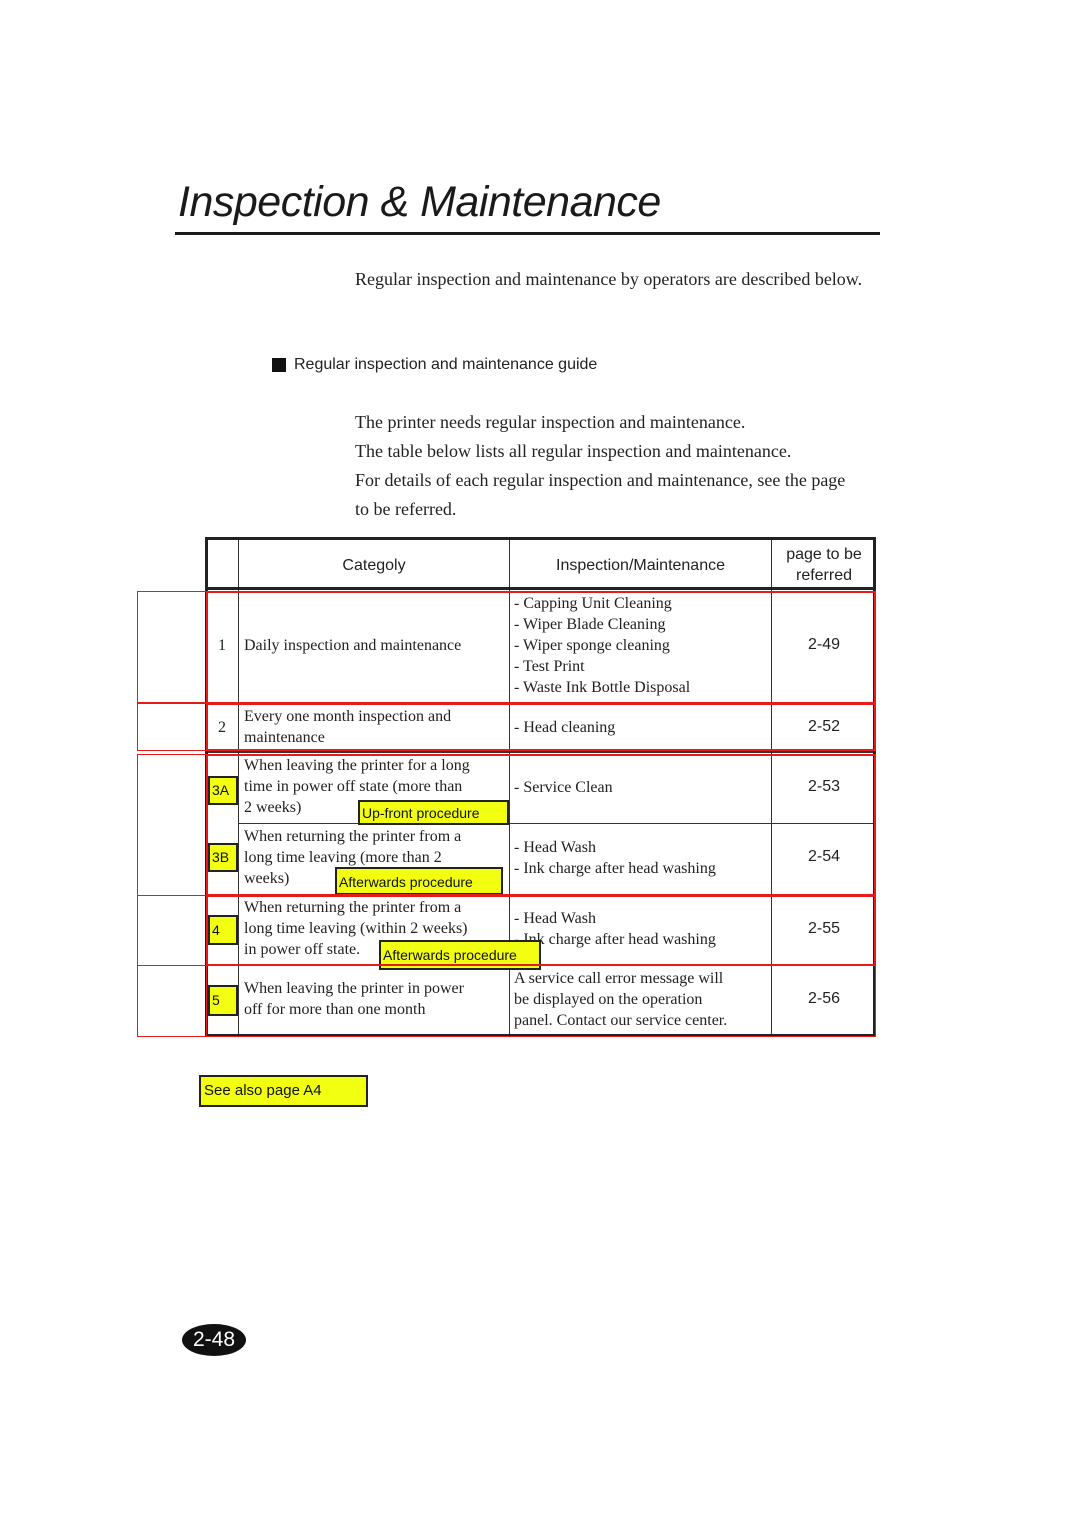 This screenshot has width=1080, height=1528. I want to click on header-category: Categoly, so click(374, 565).